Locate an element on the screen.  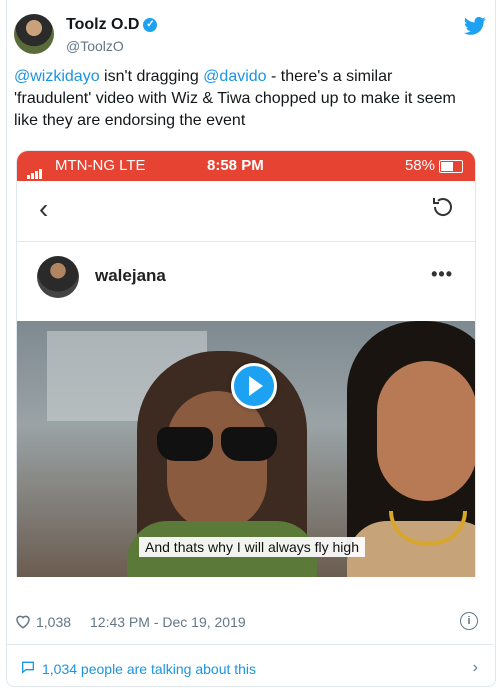
carrier-label: MTN-NG LTE is located at coordinates (100, 165).